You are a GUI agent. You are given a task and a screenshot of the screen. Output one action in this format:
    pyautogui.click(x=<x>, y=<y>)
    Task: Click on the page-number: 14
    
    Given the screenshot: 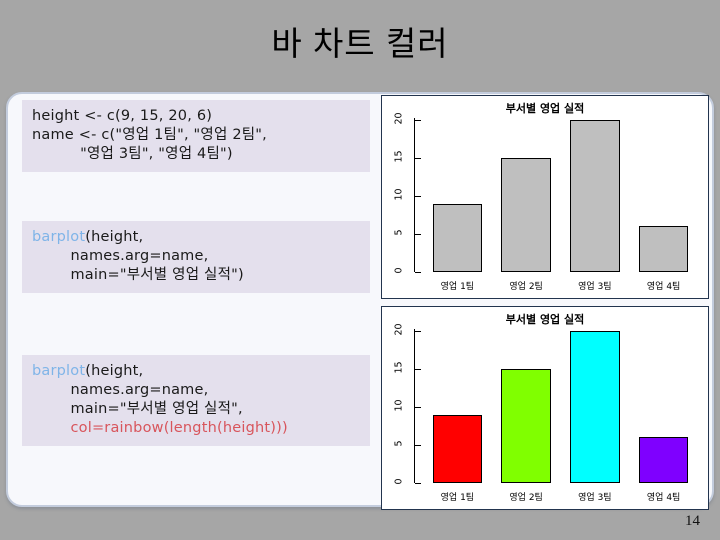 What is the action you would take?
    pyautogui.click(x=692, y=521)
    